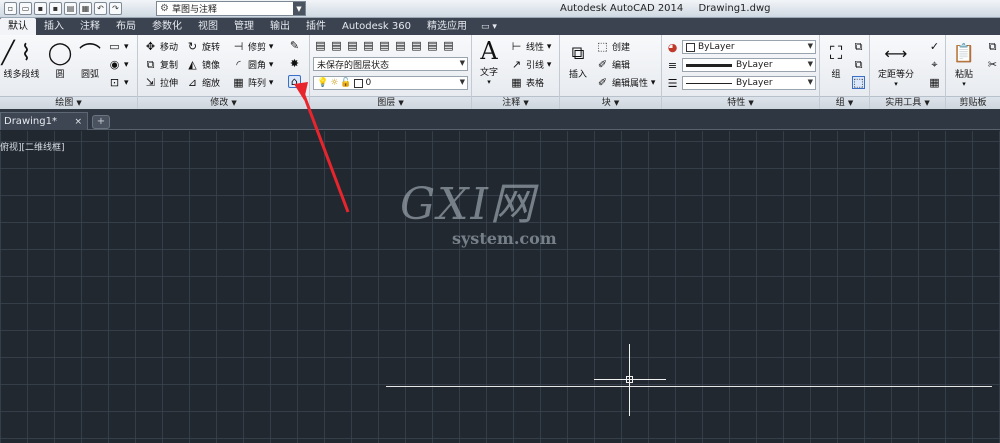  I want to click on id-point-tool: ⌖, so click(936, 64).